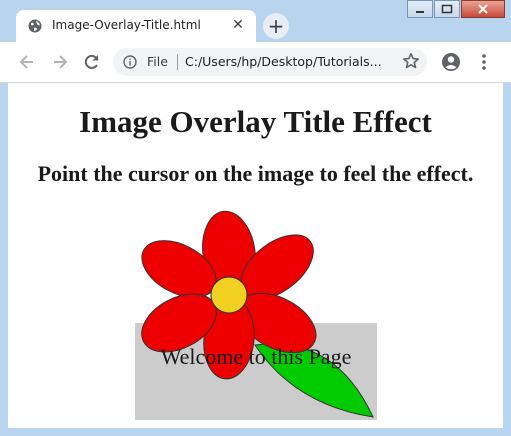 This screenshot has height=436, width=511. I want to click on scheme-label: File, so click(157, 61).